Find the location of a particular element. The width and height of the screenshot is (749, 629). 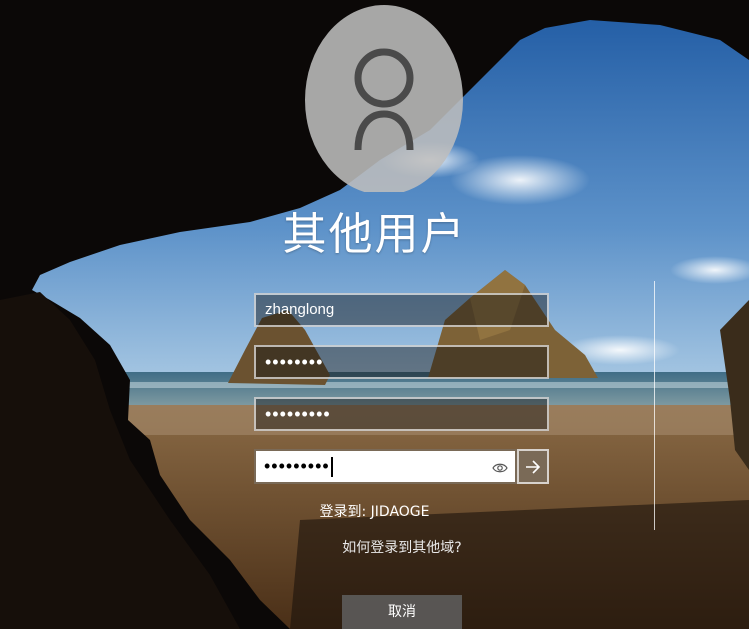

signin-domain-label: 登录到: JIDAOGE is located at coordinates (374, 512).